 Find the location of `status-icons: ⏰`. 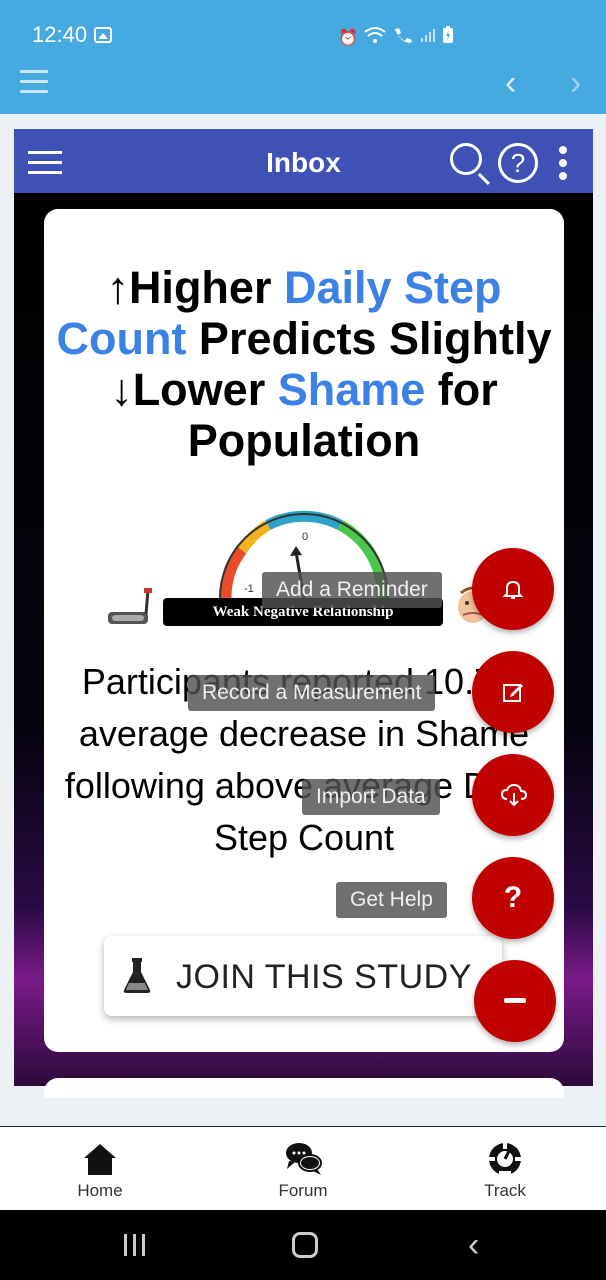

status-icons: ⏰ is located at coordinates (396, 37).